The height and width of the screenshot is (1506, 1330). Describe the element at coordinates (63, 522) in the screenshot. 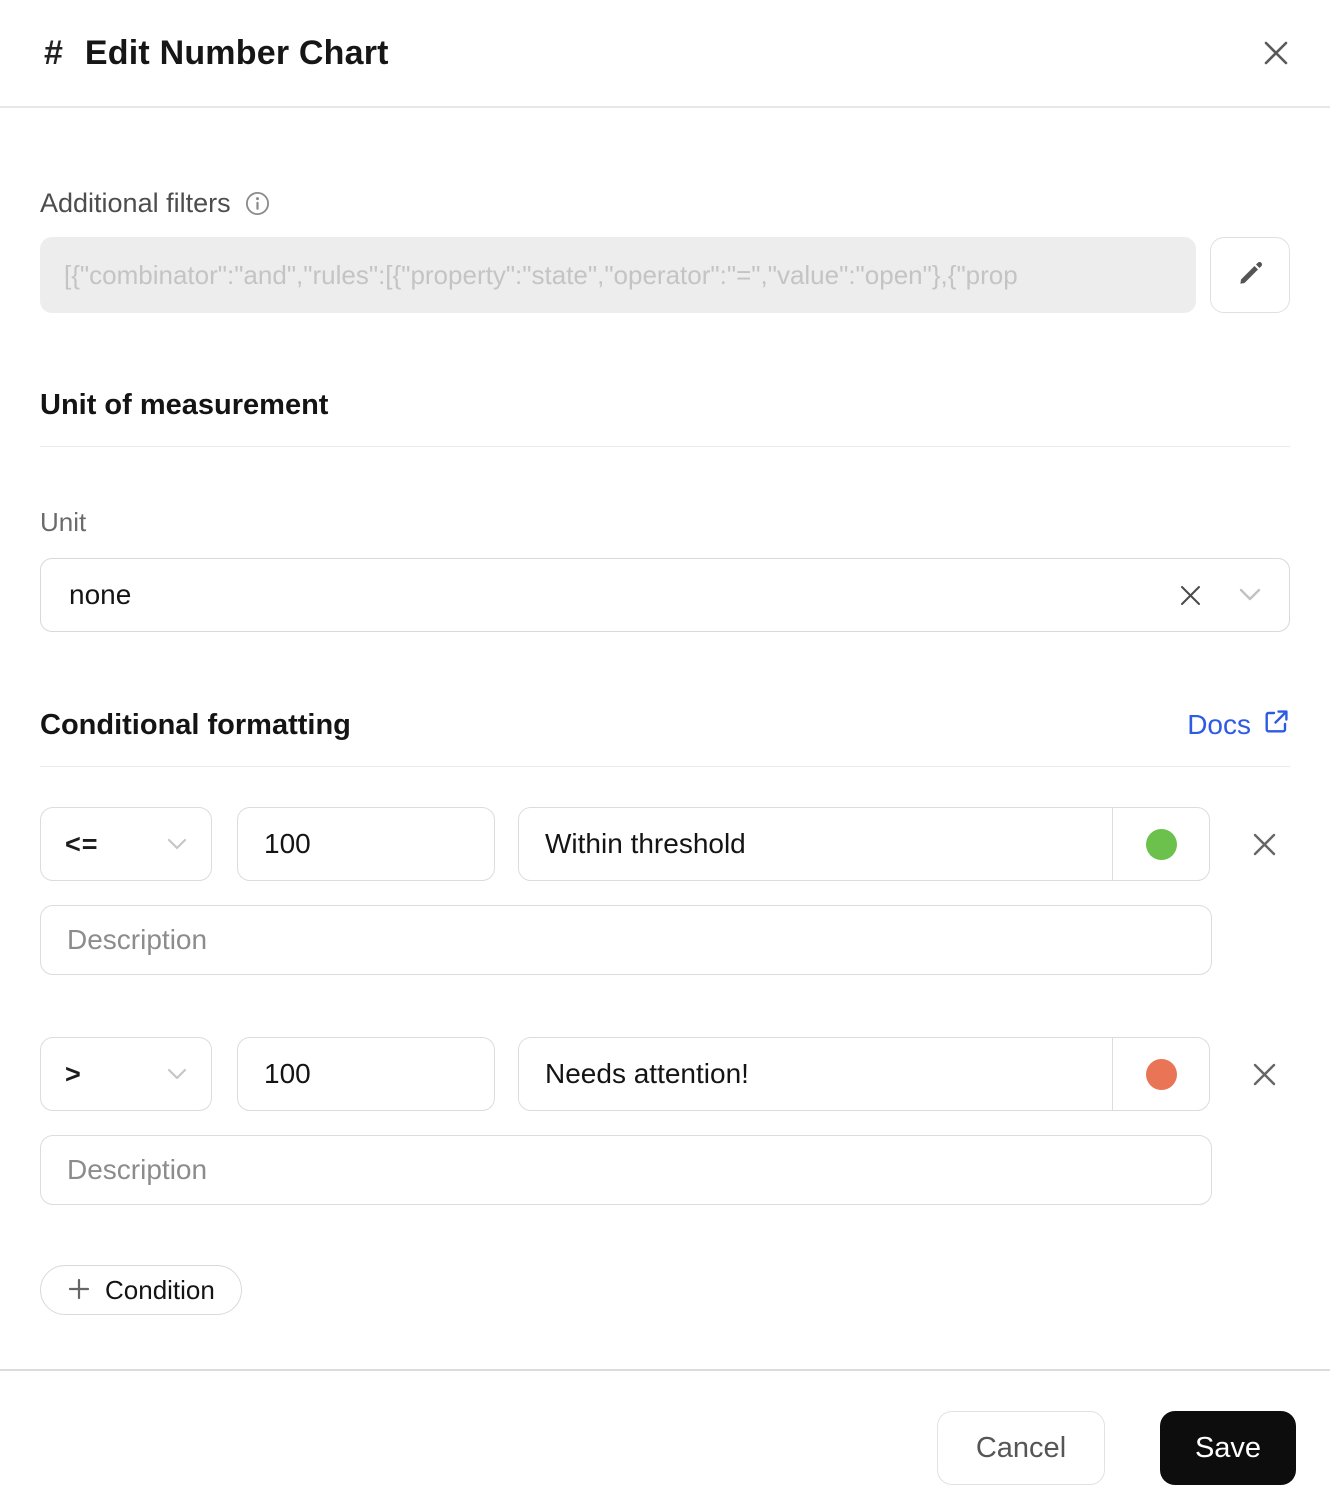

I see `unit-label: Unit` at that location.